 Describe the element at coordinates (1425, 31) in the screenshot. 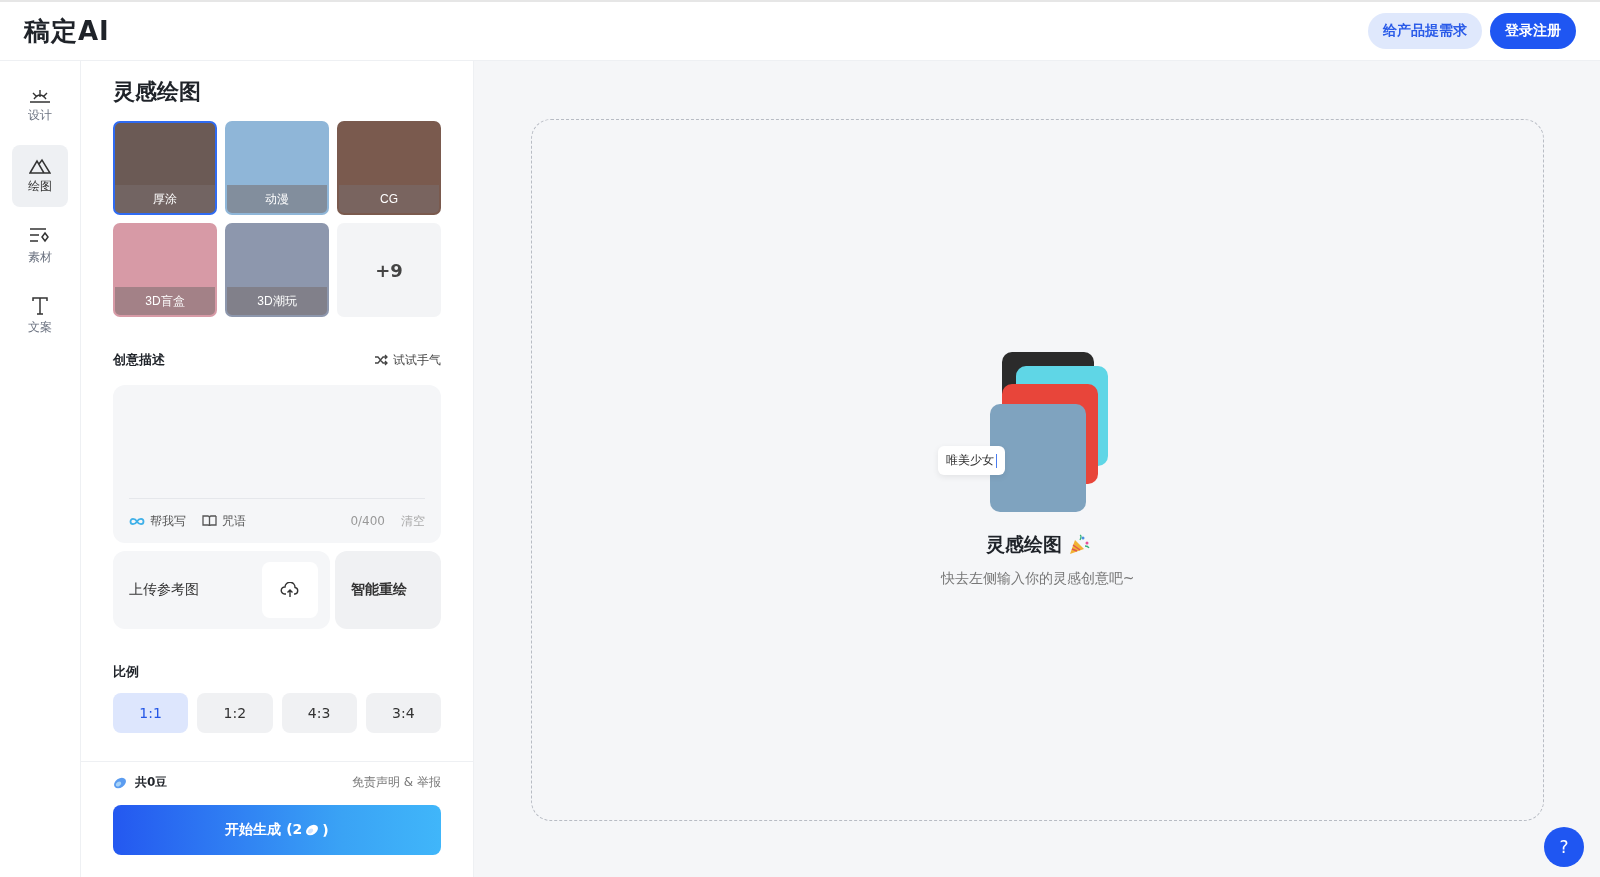

I see `feedback-button: 给产品提需求` at that location.